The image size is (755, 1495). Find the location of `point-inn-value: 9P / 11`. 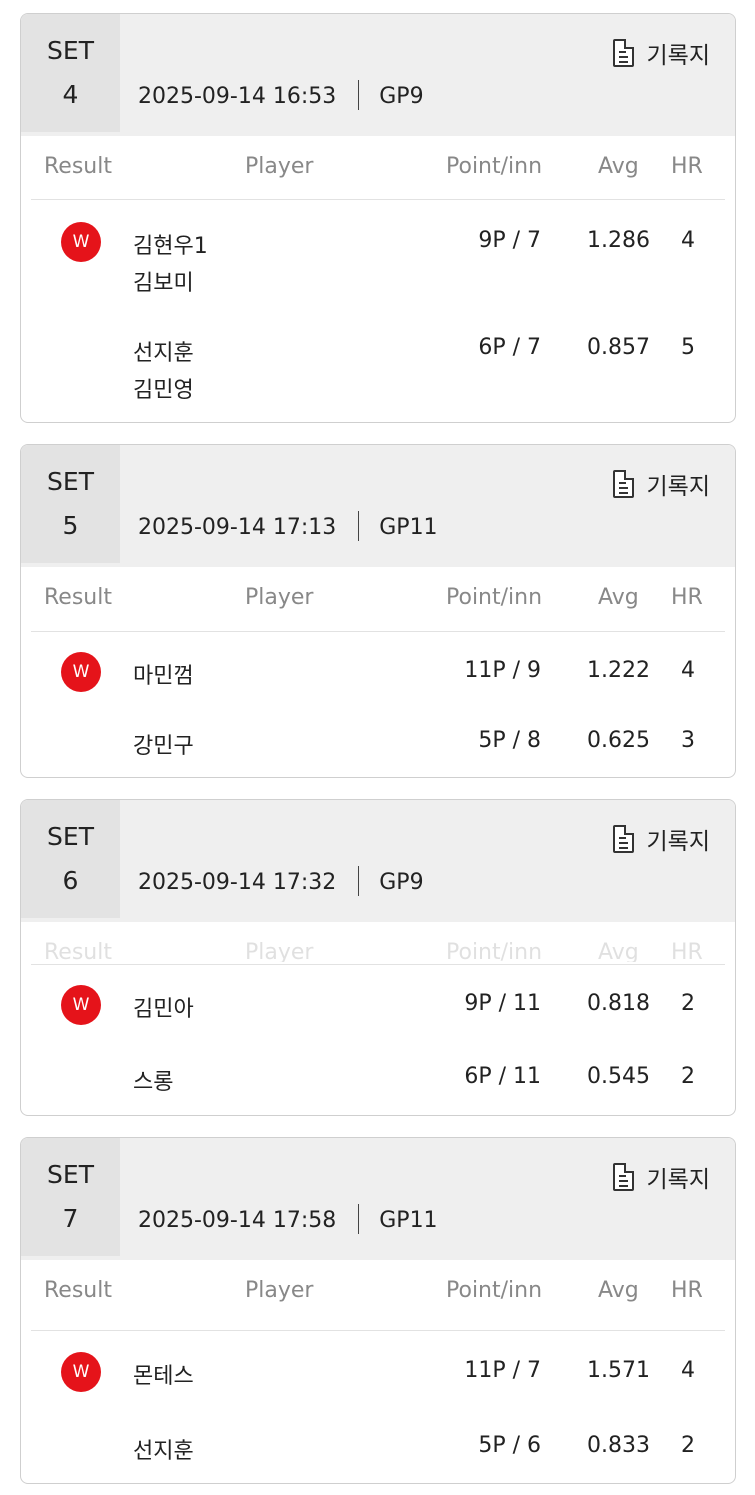

point-inn-value: 9P / 11 is located at coordinates (502, 1003).